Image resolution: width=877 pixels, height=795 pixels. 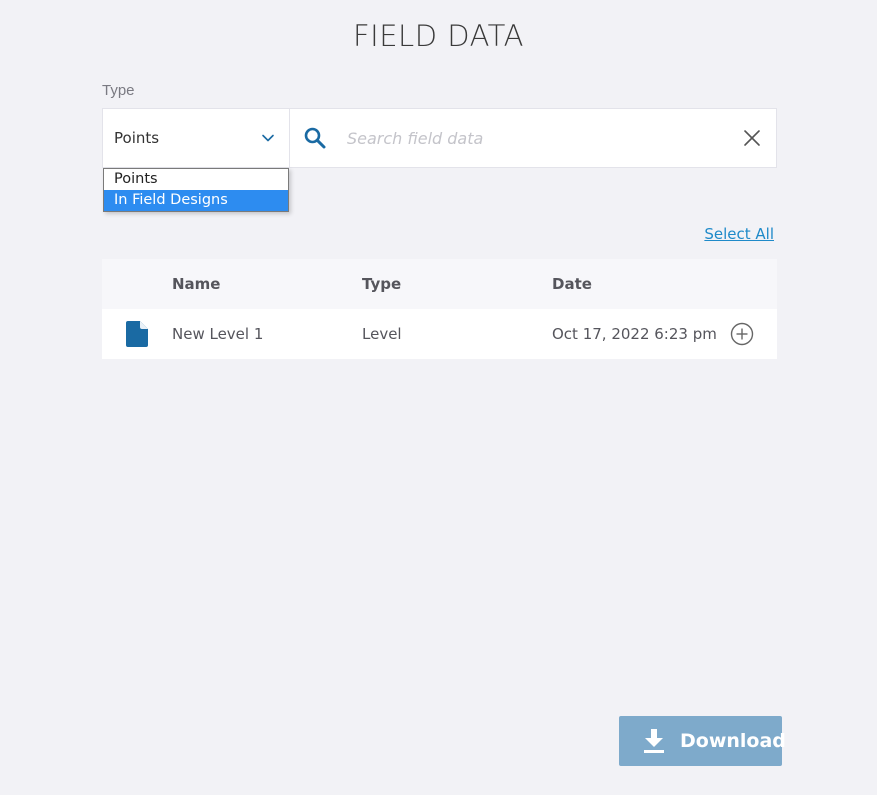 What do you see at coordinates (268, 138) in the screenshot?
I see `chevron-down-icon` at bounding box center [268, 138].